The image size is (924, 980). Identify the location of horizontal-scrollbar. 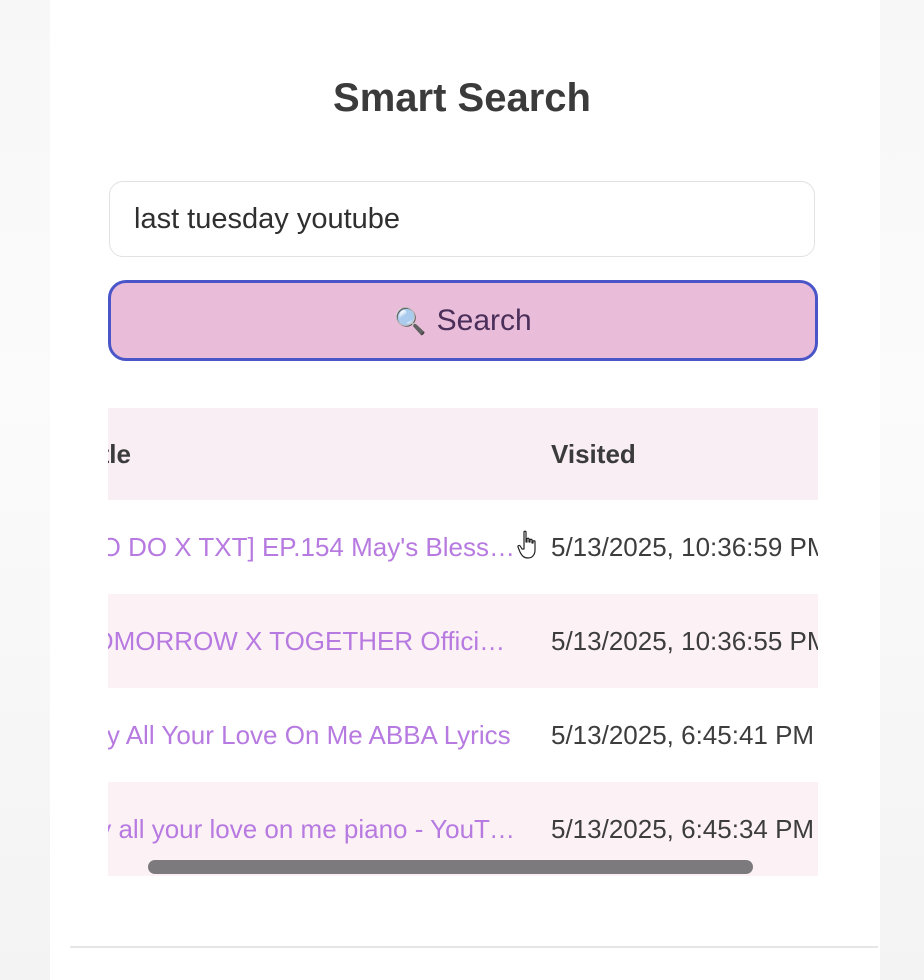
(450, 867).